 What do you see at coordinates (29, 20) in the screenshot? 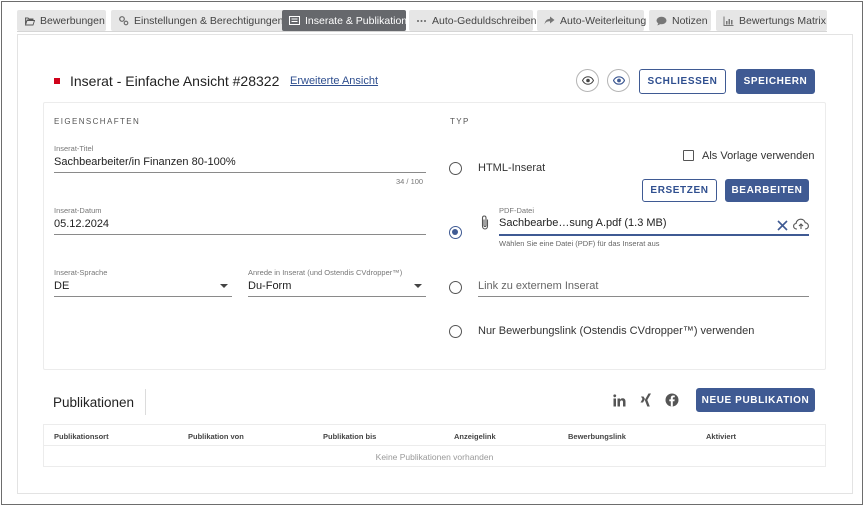
I see `folder-open-icon` at bounding box center [29, 20].